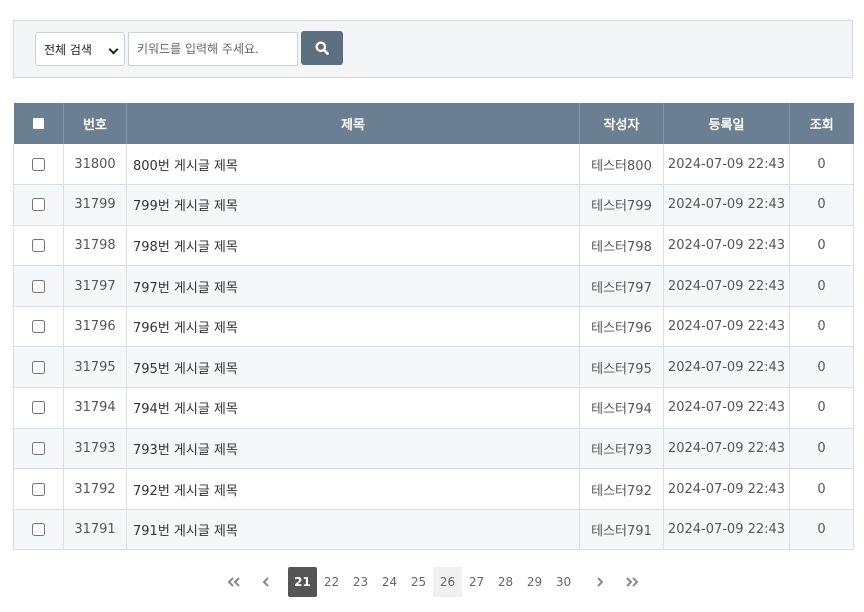  I want to click on column-header-author: 작성자, so click(621, 123).